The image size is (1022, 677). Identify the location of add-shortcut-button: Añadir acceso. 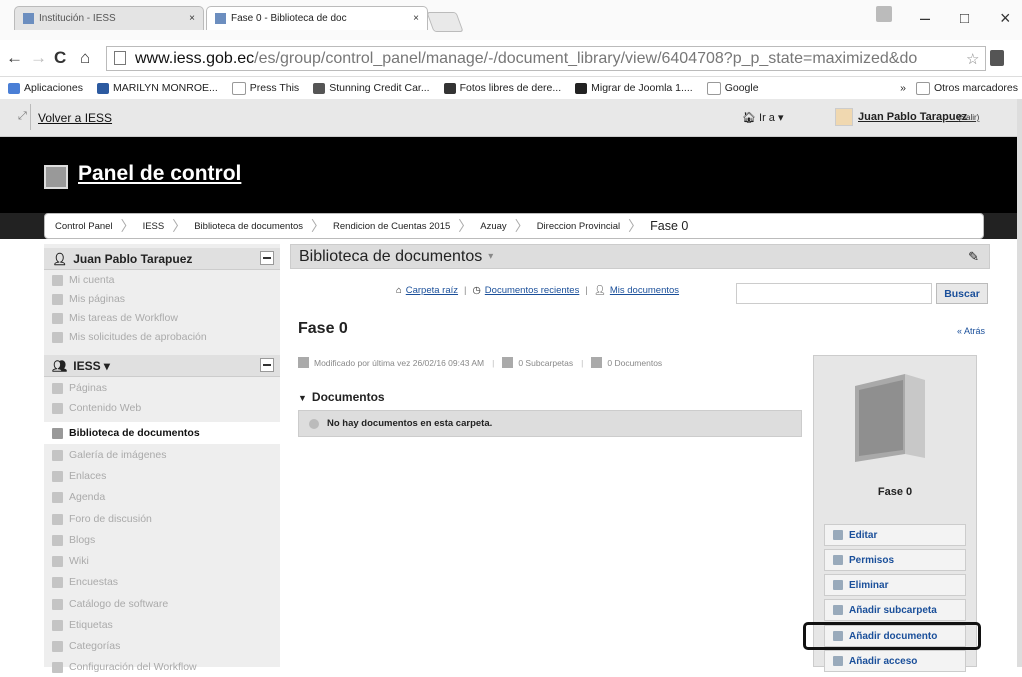
(895, 661).